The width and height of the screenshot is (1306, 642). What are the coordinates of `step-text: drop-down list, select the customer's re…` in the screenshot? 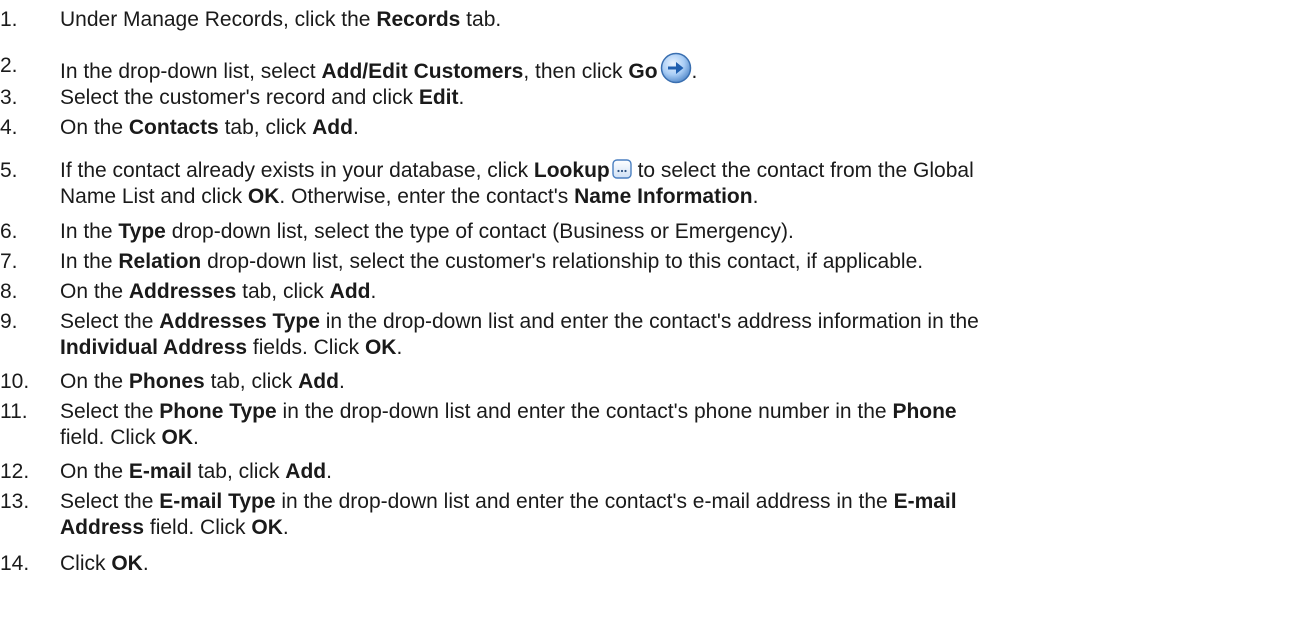 It's located at (562, 261).